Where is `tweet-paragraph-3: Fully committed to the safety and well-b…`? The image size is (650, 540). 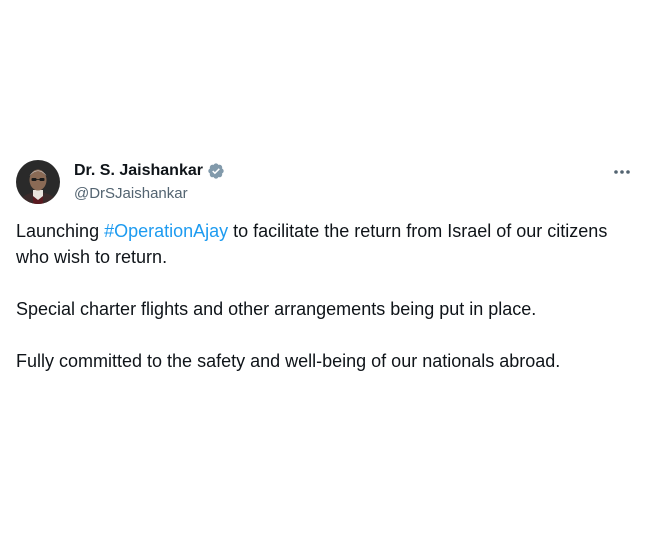 tweet-paragraph-3: Fully committed to the safety and well-b… is located at coordinates (288, 361).